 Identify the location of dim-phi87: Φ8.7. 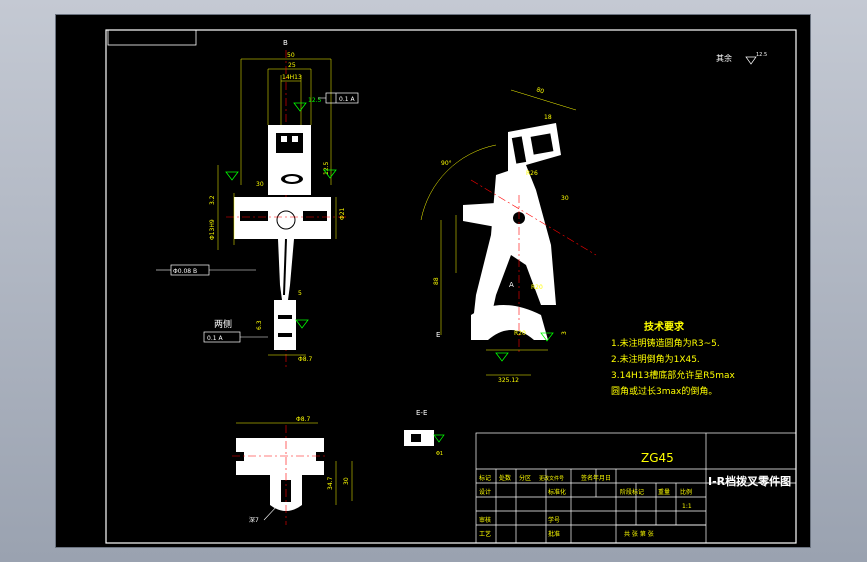
(305, 359).